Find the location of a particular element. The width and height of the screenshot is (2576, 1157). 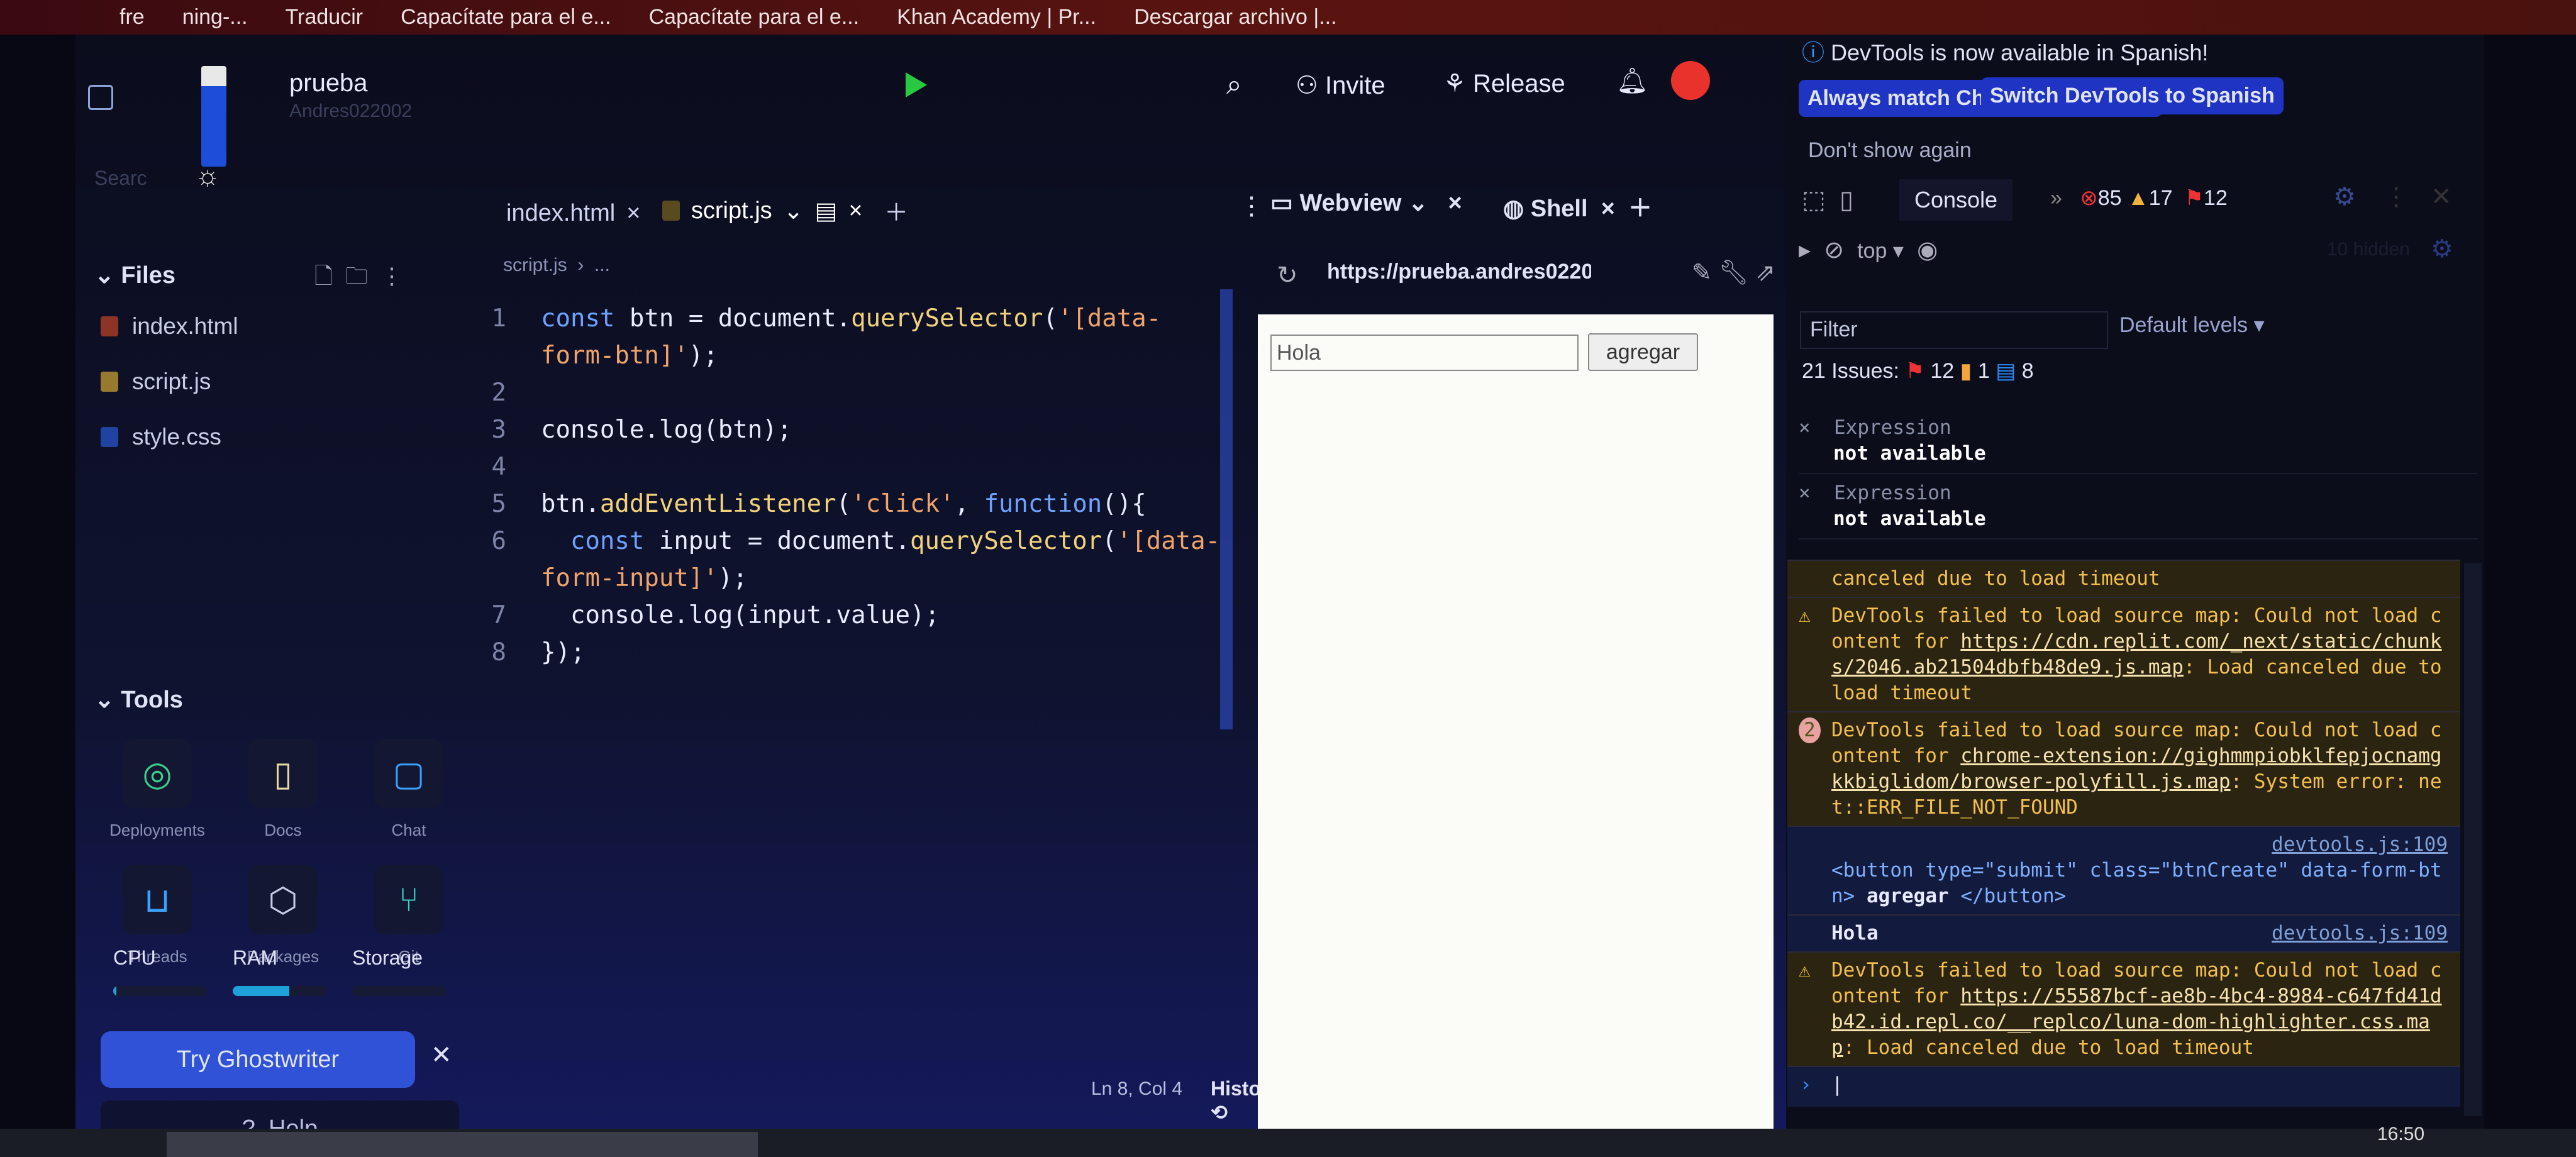

open-external-icon: ⇗ is located at coordinates (1765, 273).